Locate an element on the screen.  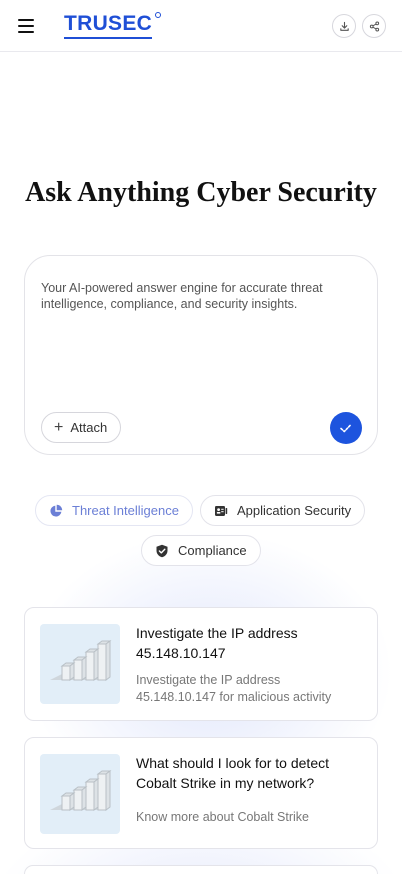
shield-check-icon is located at coordinates (162, 550).